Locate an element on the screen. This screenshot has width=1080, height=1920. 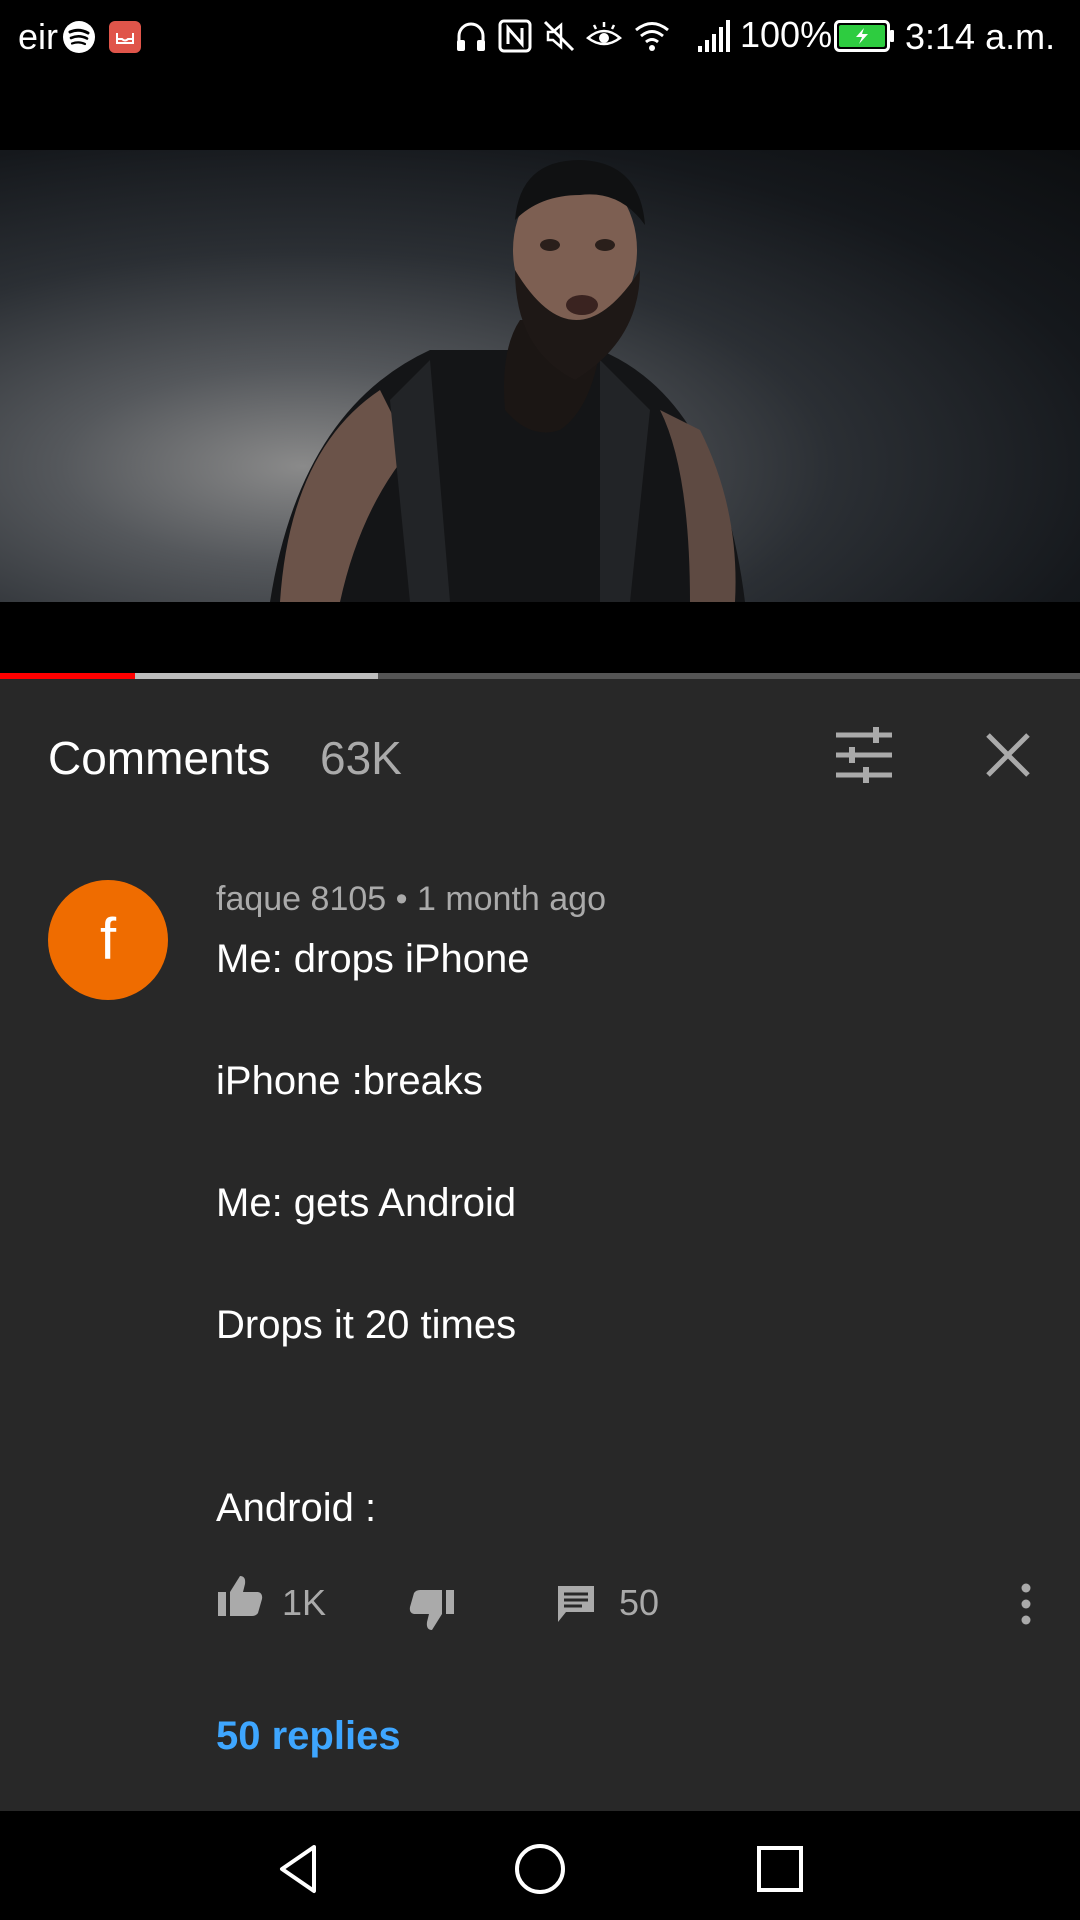
spotify-icon is located at coordinates (79, 37).